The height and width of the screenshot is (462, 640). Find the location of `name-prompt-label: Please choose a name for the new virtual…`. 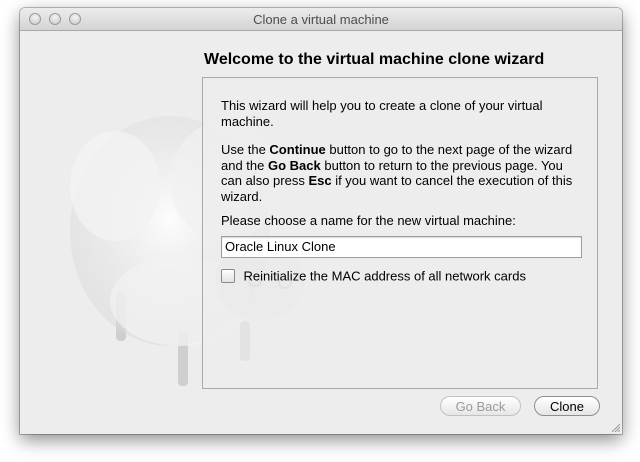

name-prompt-label: Please choose a name for the new virtual… is located at coordinates (368, 220).